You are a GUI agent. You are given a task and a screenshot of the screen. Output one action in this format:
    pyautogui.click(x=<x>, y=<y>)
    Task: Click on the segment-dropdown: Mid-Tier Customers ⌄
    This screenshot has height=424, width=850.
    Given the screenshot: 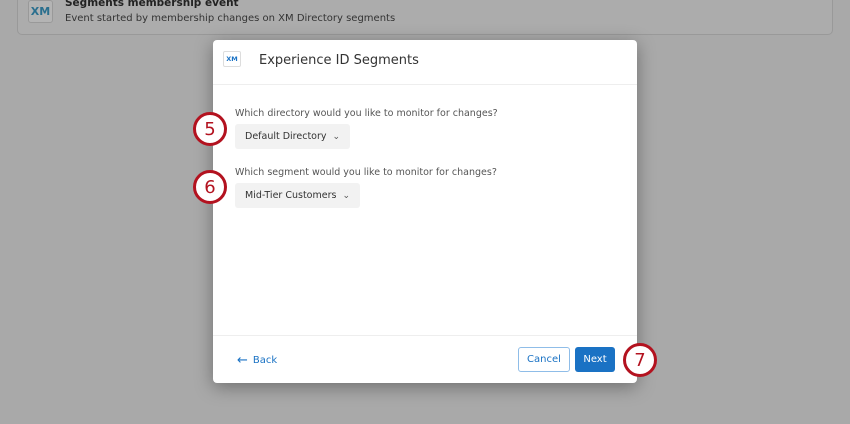 What is the action you would take?
    pyautogui.click(x=297, y=195)
    